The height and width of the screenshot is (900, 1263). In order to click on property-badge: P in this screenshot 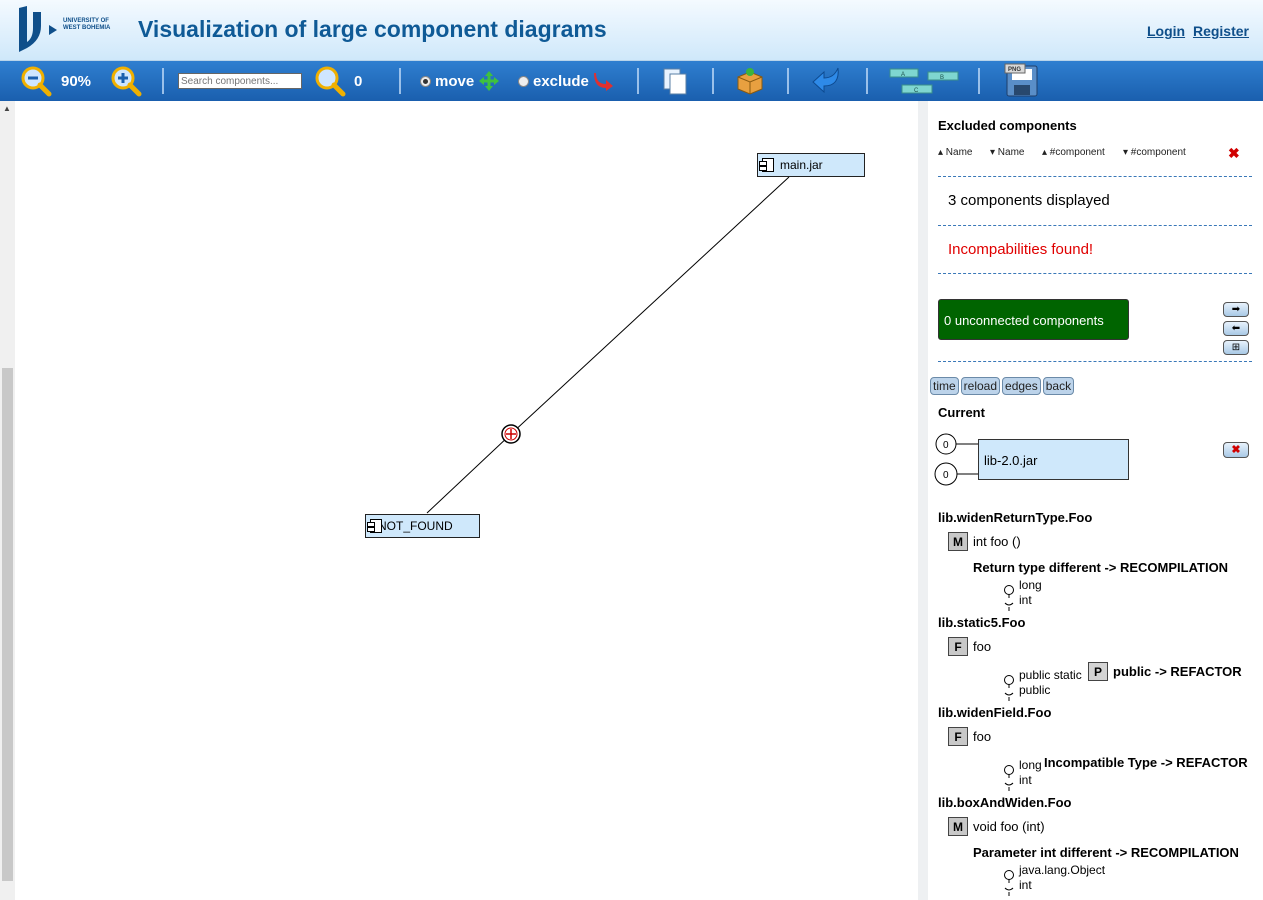, I will do `click(1098, 671)`.